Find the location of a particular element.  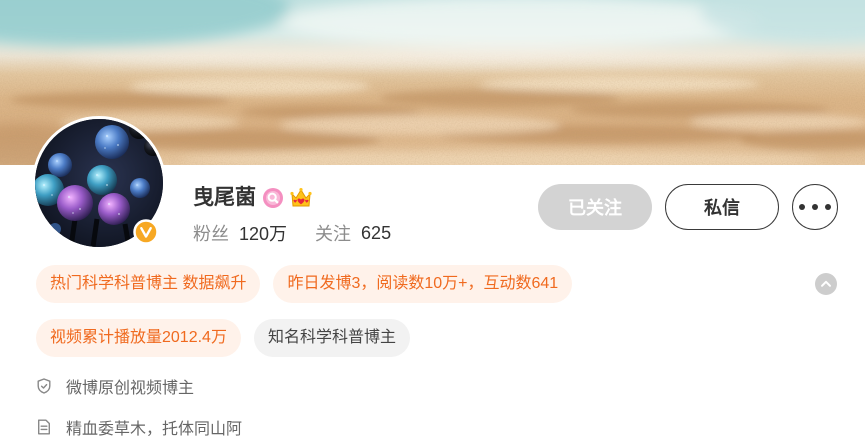

info-text: 精血委草木，托体同山阿 is located at coordinates (154, 429).